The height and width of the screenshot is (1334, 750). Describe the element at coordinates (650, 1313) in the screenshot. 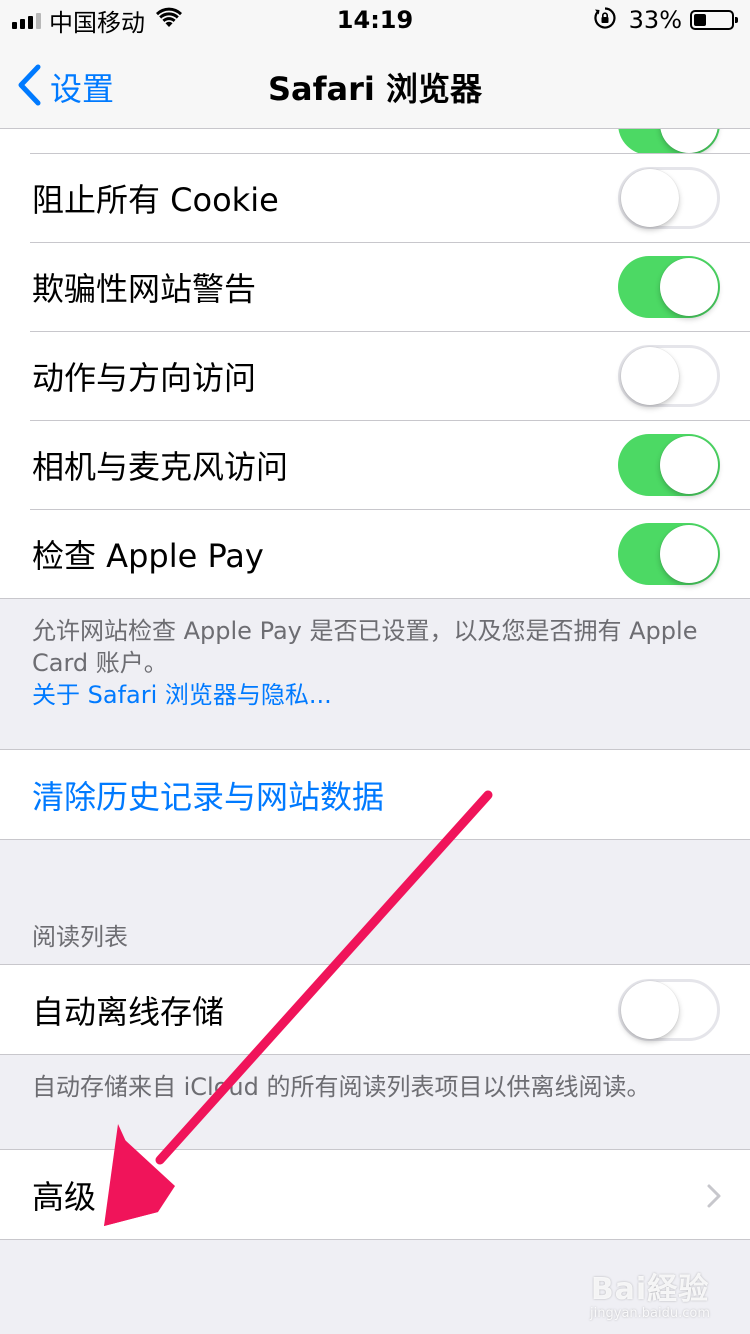

I see `watermark-url: jingyan.baidu.com` at that location.